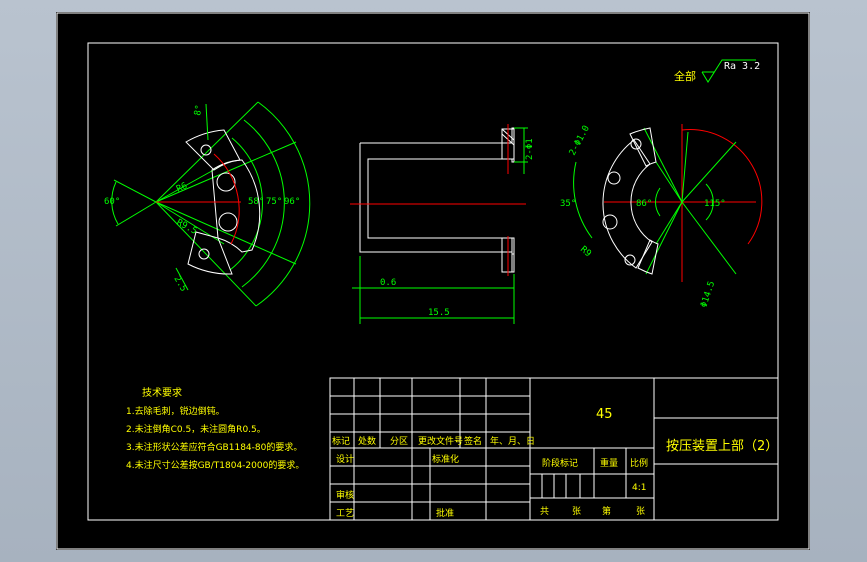 The image size is (867, 562). Describe the element at coordinates (560, 463) in the screenshot. I see `tb-stage-mark: 阶段标记` at that location.